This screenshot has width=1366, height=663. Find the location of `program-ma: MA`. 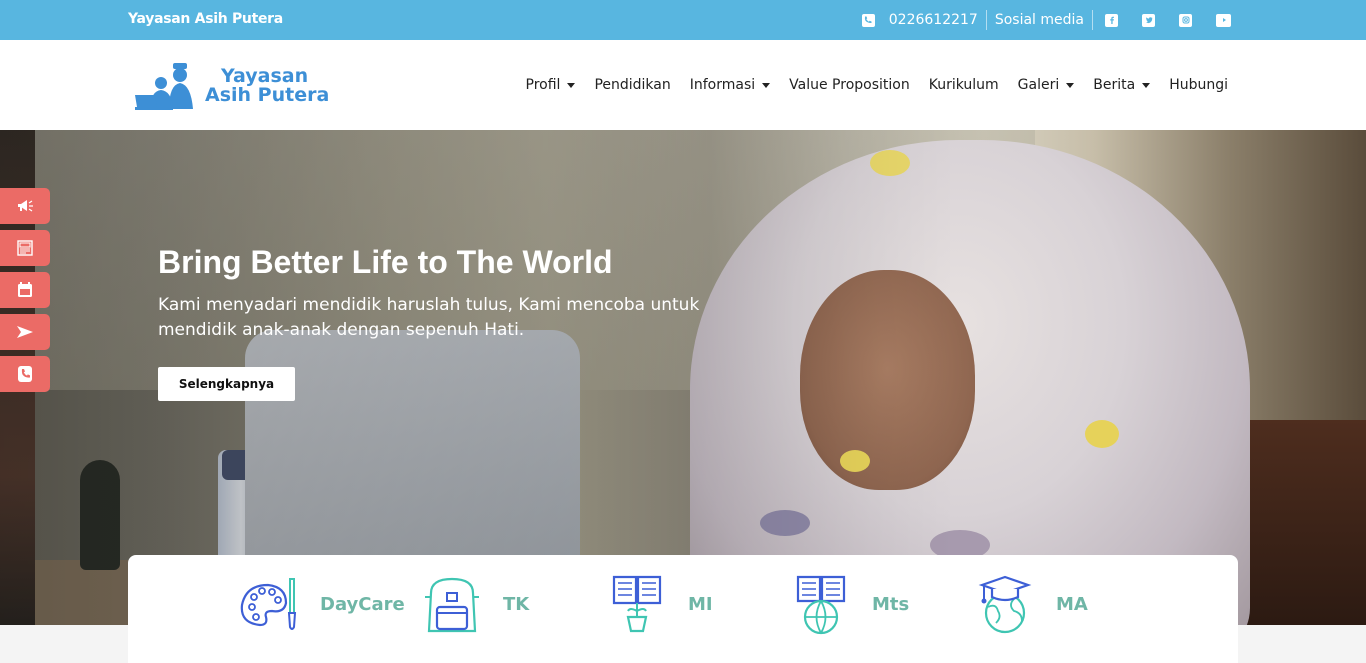

program-ma: MA is located at coordinates (1031, 604).